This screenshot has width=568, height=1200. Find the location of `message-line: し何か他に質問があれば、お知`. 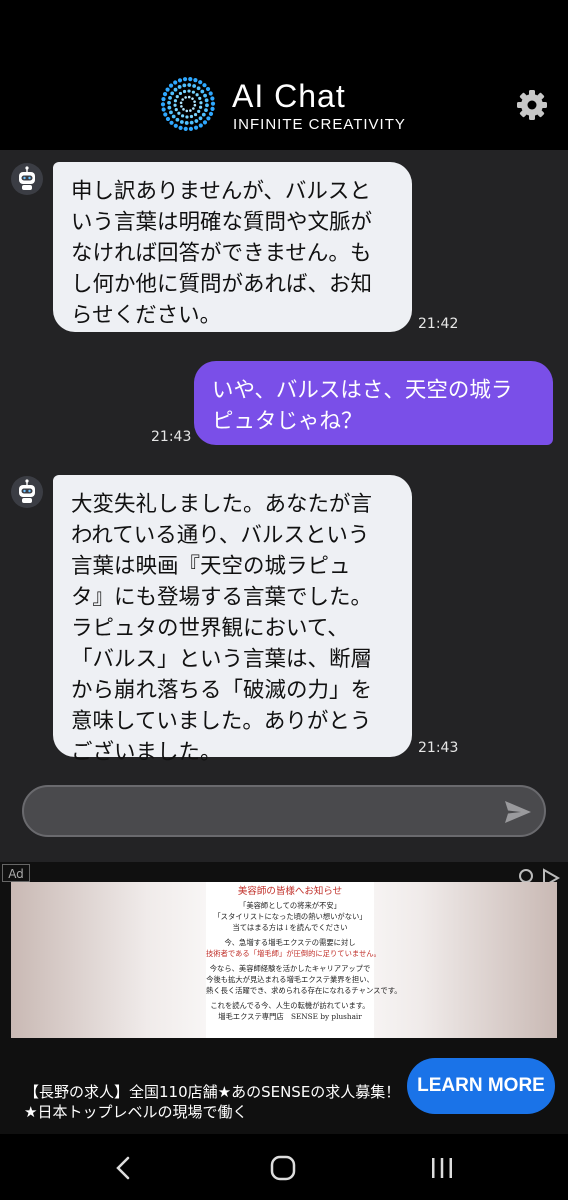

message-line: し何か他に質問があれば、お知 is located at coordinates (222, 284).